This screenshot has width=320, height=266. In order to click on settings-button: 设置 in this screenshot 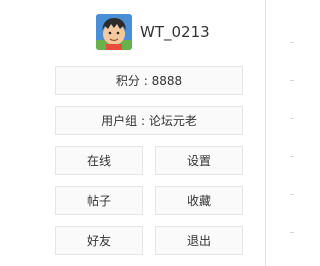, I will do `click(199, 160)`.